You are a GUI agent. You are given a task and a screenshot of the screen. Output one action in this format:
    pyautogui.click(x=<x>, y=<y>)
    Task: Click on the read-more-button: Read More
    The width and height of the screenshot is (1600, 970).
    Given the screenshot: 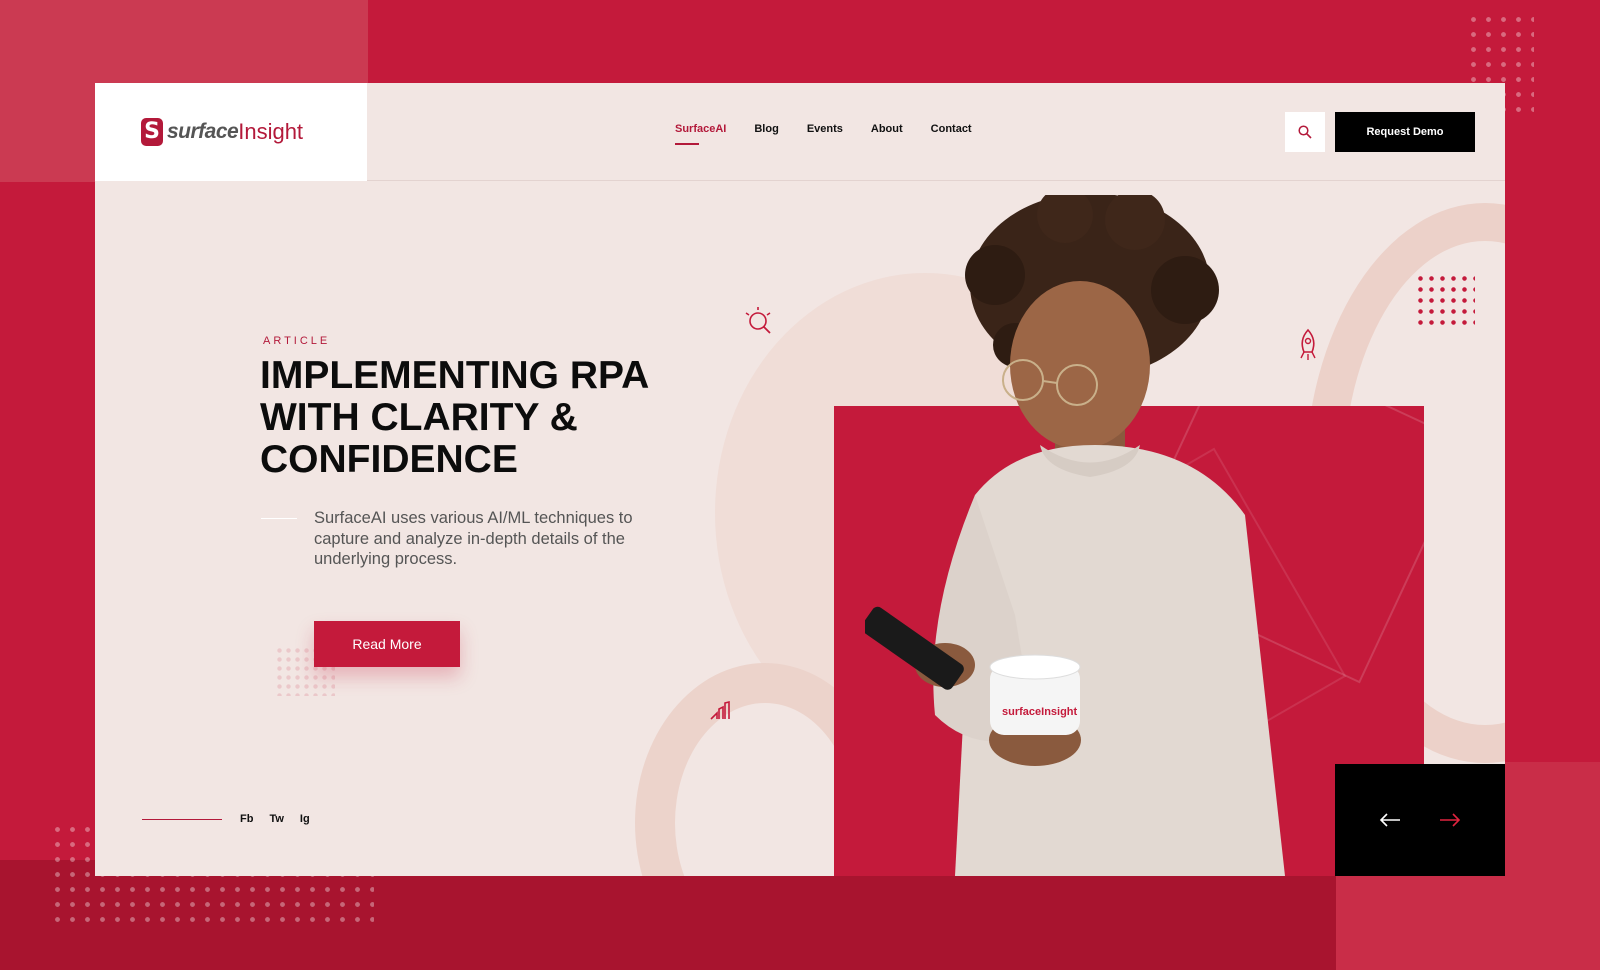 What is the action you would take?
    pyautogui.click(x=387, y=644)
    